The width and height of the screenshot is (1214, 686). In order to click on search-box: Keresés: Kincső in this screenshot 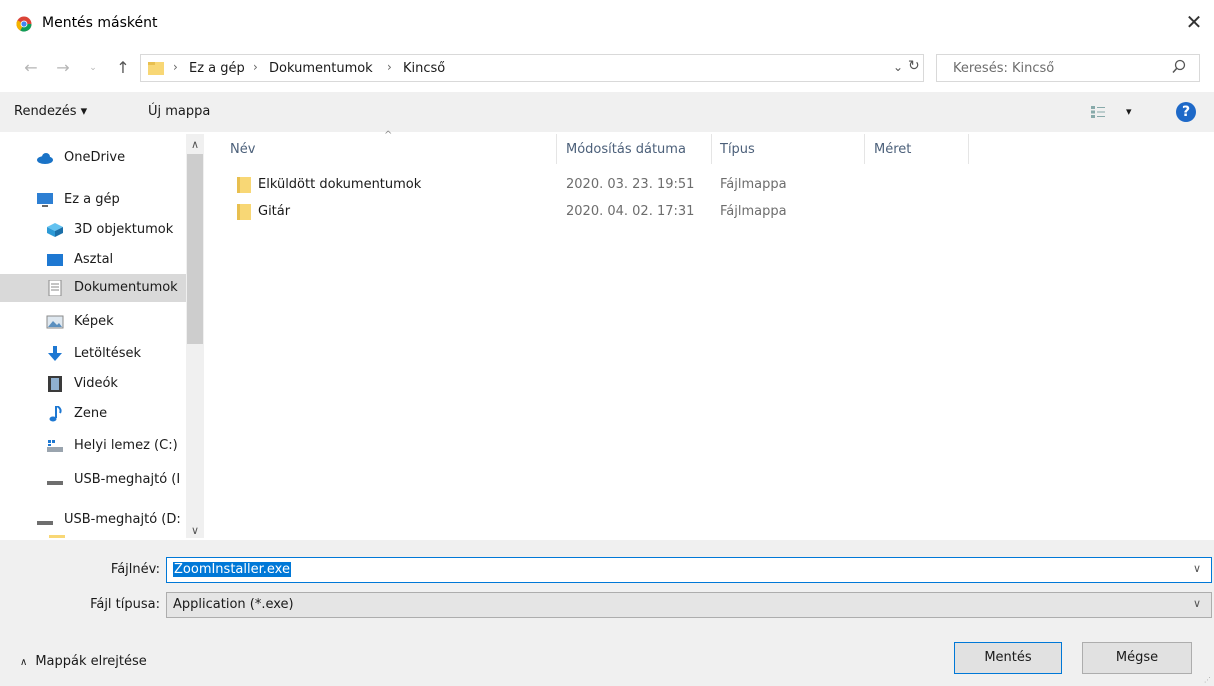, I will do `click(1068, 68)`.